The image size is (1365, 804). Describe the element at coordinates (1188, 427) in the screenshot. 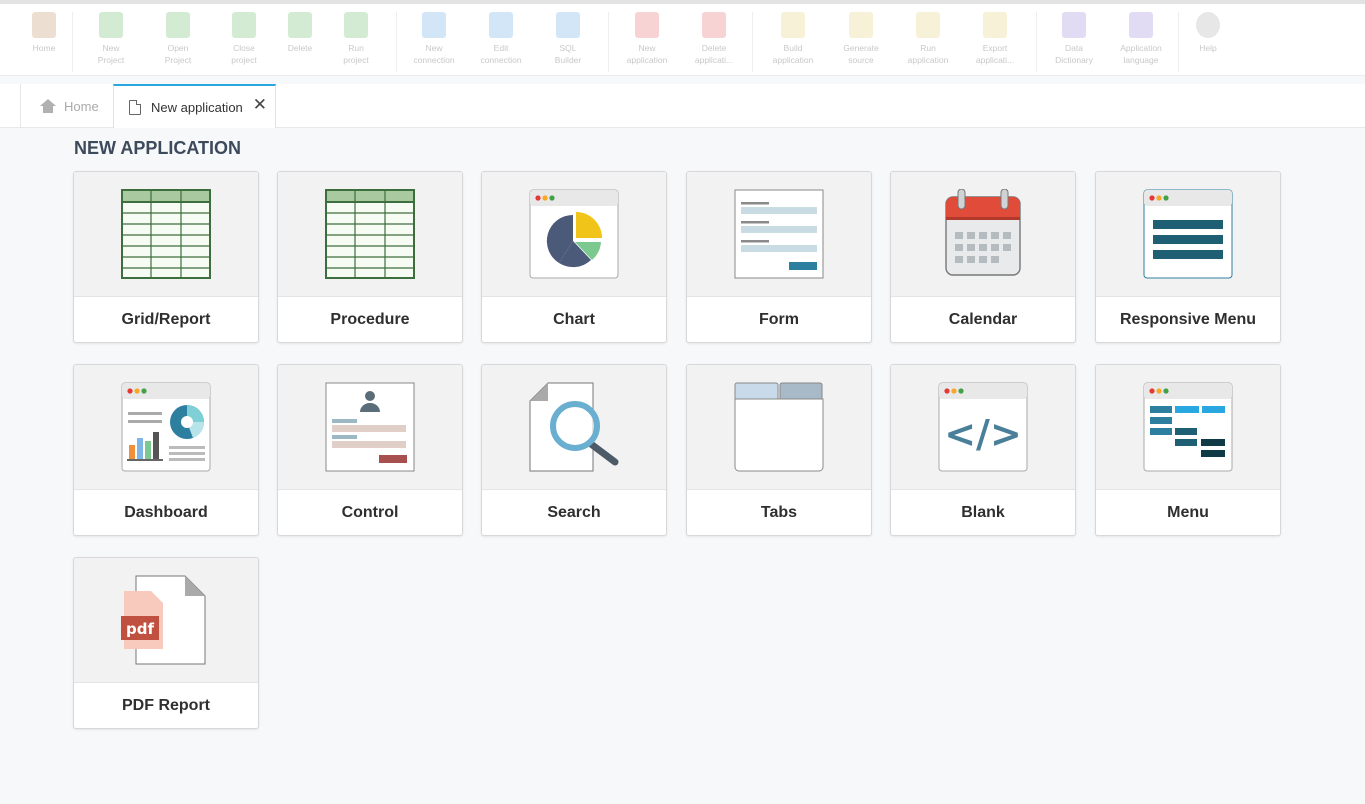

I see `menu-icon` at that location.